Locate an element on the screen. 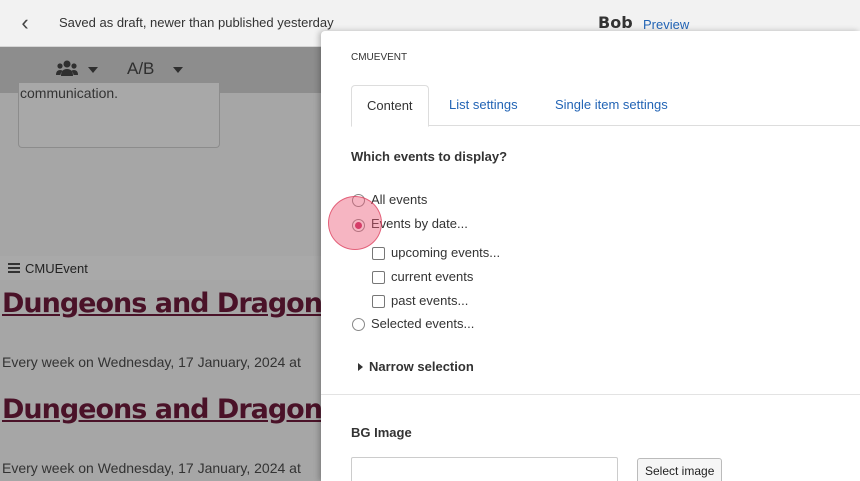 This screenshot has height=481, width=860. section-divider is located at coordinates (590, 394).